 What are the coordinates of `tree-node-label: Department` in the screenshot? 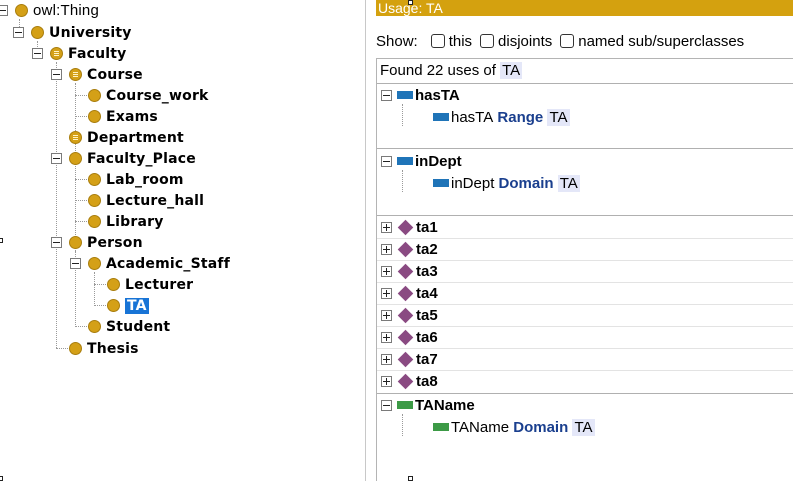 It's located at (135, 137).